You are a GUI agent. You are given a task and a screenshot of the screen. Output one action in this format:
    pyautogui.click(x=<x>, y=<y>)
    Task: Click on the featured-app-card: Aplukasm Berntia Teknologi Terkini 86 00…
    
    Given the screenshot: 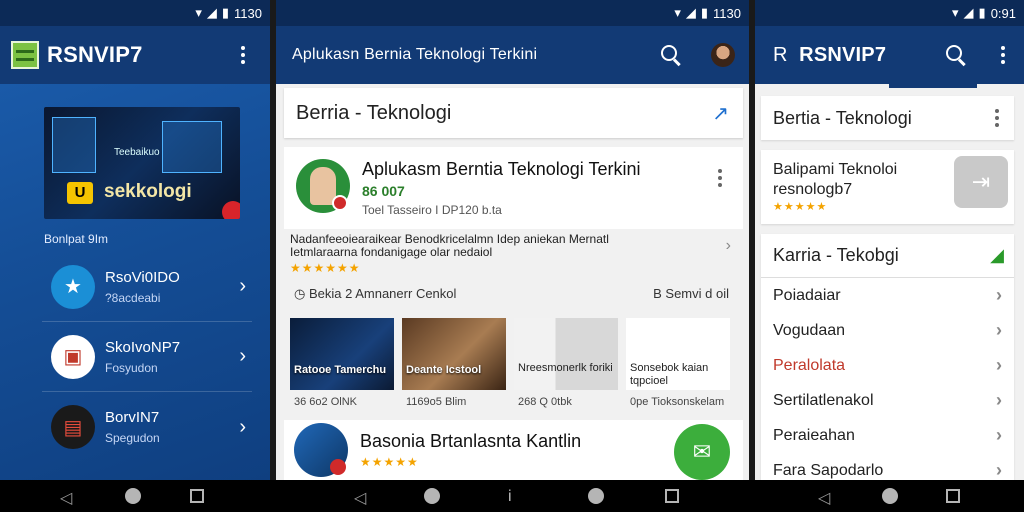 What is the action you would take?
    pyautogui.click(x=513, y=188)
    